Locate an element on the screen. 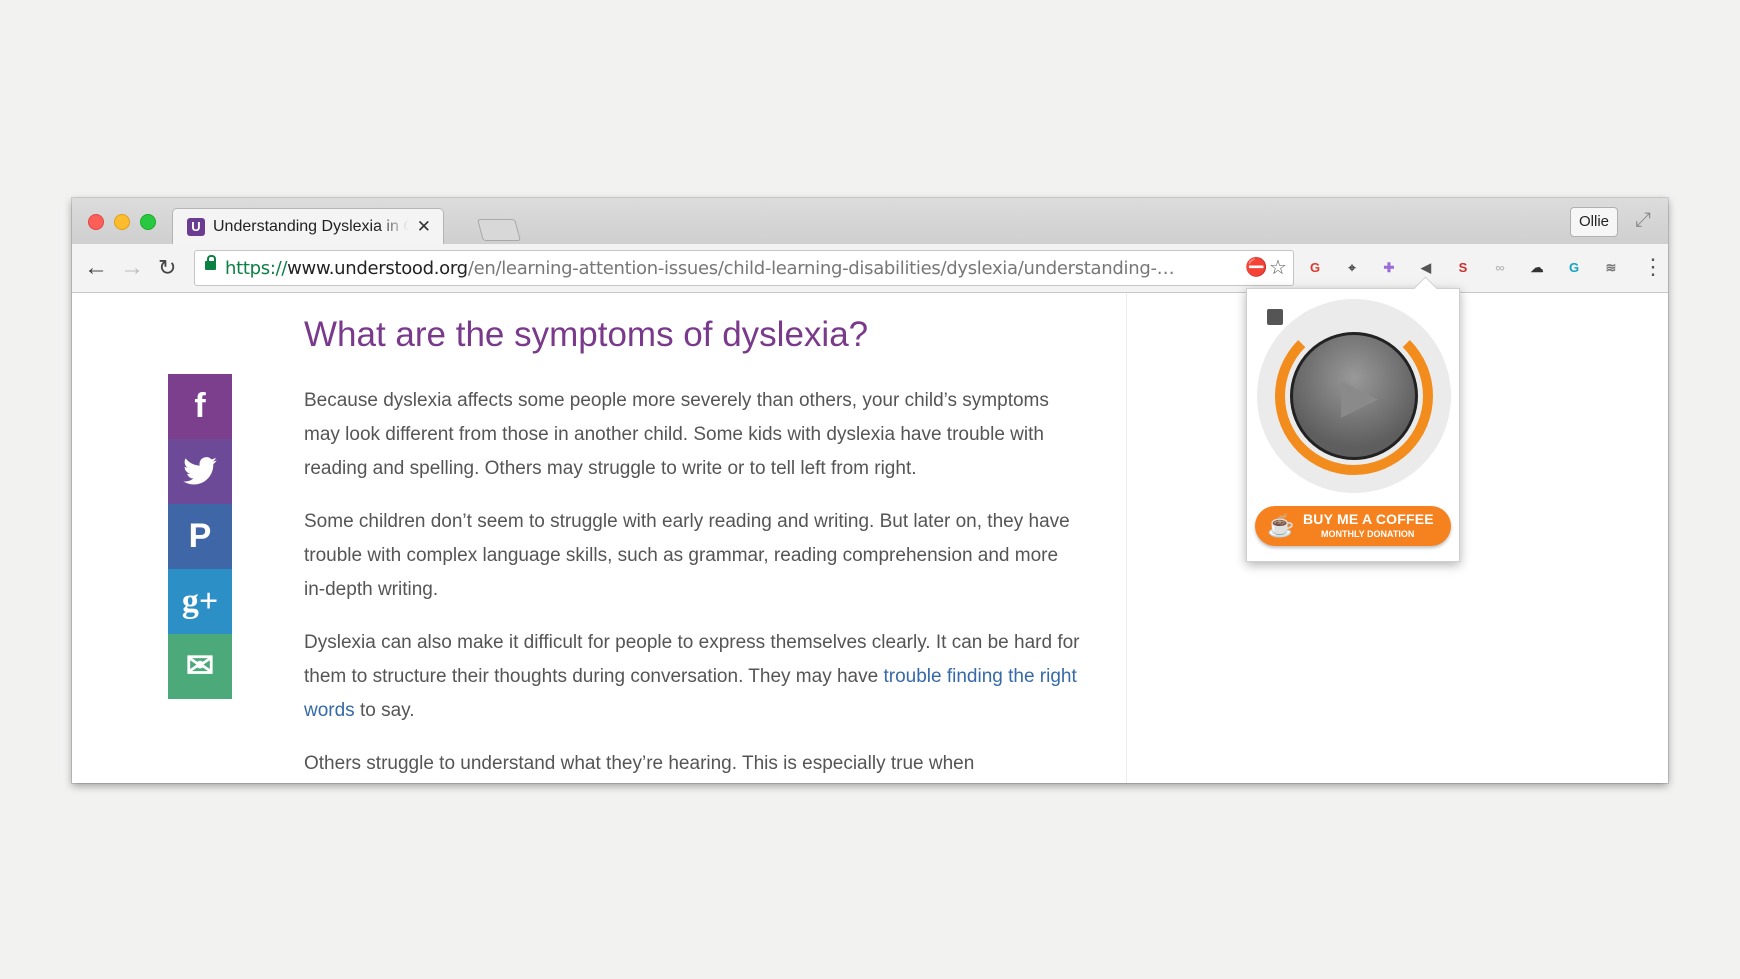  twitter-share-button is located at coordinates (200, 471).